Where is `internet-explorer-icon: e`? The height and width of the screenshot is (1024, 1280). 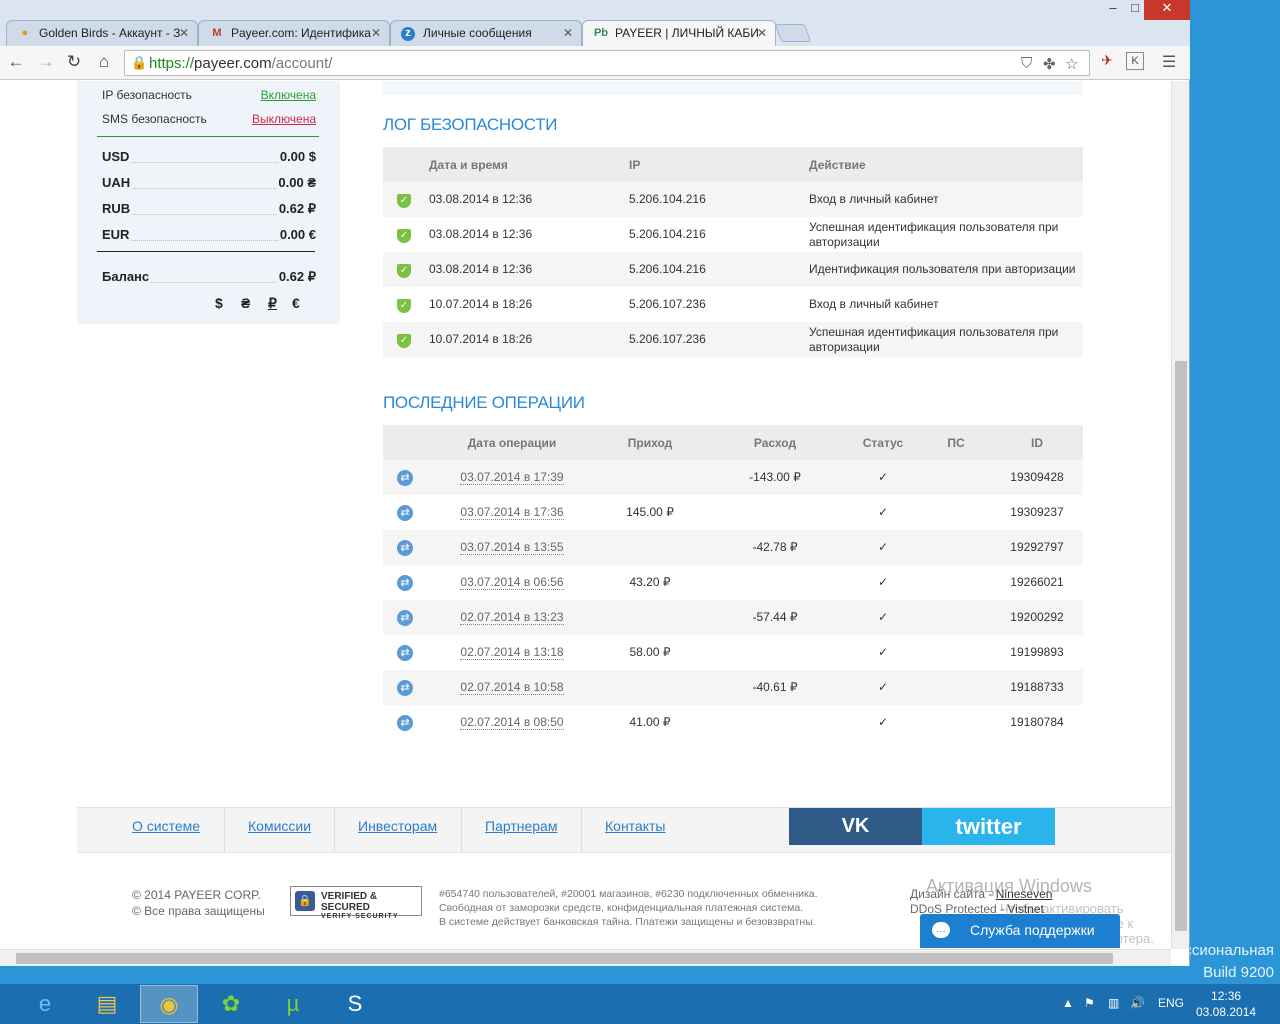 internet-explorer-icon: e is located at coordinates (45, 1004).